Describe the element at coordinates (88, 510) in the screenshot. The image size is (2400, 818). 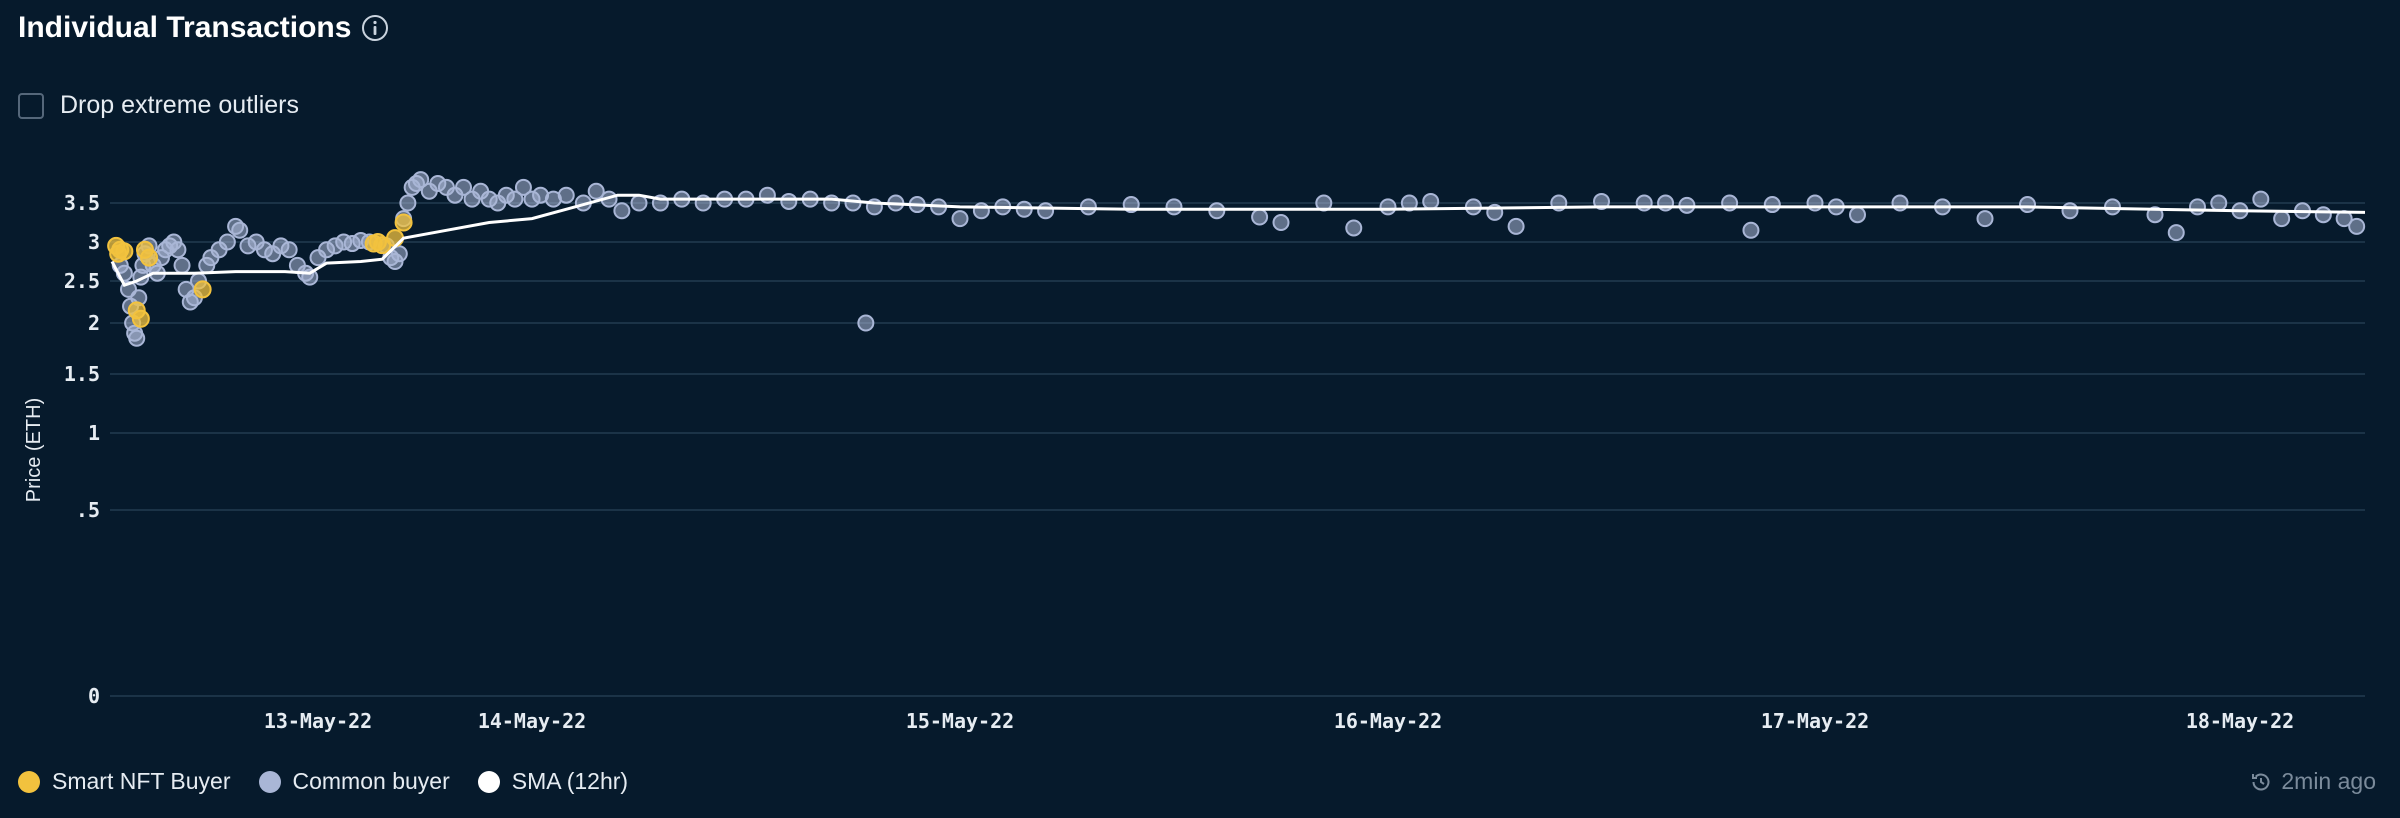
I see `y-tick-label: .5` at that location.